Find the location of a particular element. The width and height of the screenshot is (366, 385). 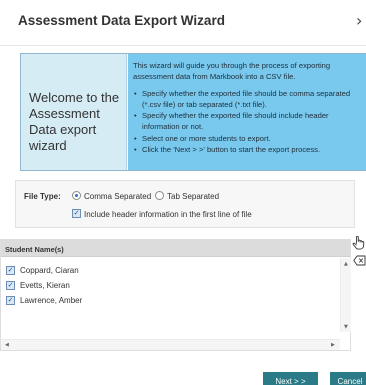

horizontal-scrollbar: ◀ ▶ is located at coordinates (170, 344).